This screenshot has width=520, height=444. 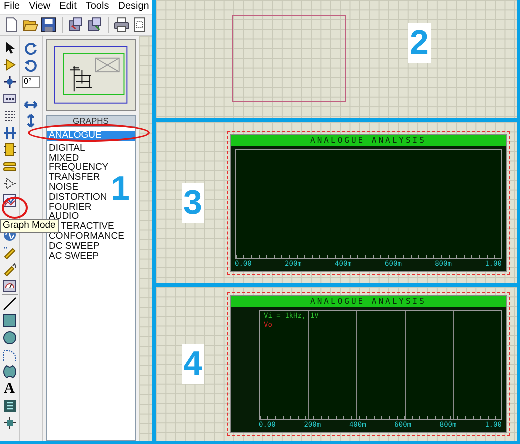 What do you see at coordinates (12, 7) in the screenshot?
I see `menu-item: File` at bounding box center [12, 7].